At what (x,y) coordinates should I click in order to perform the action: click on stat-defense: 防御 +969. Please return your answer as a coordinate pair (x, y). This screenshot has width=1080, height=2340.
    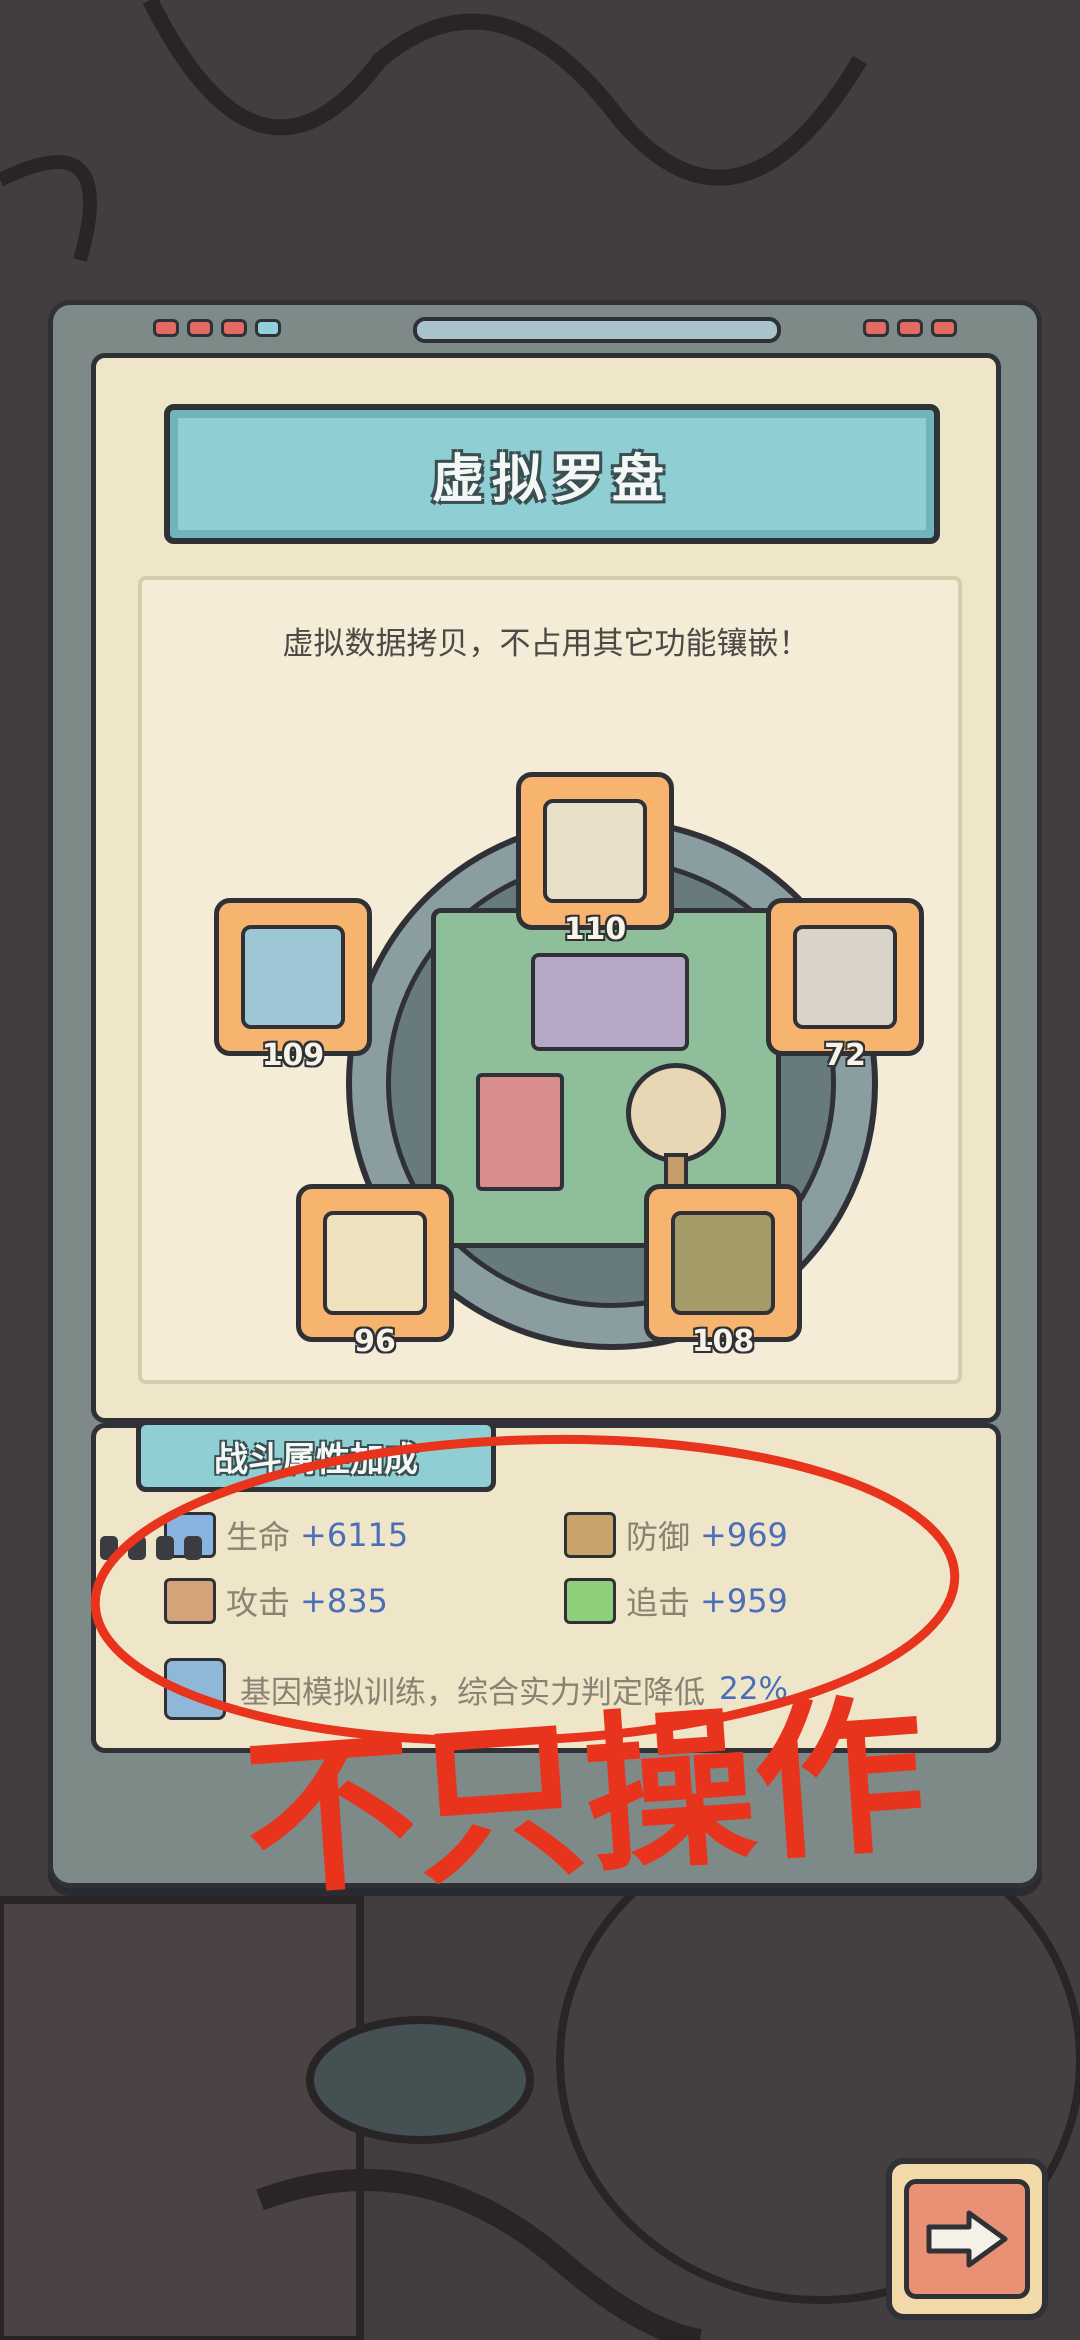
    Looking at the image, I should click on (676, 1535).